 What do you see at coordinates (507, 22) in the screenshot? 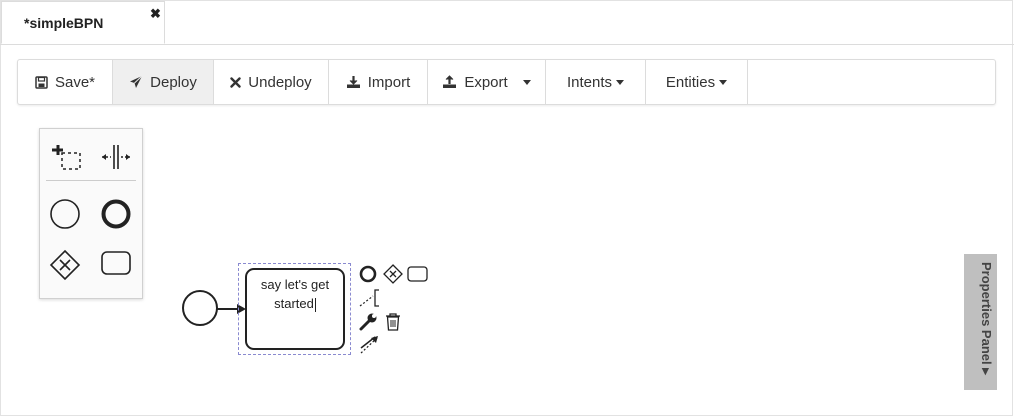
I see `tab-bar: *simpleBPN ✖` at bounding box center [507, 22].